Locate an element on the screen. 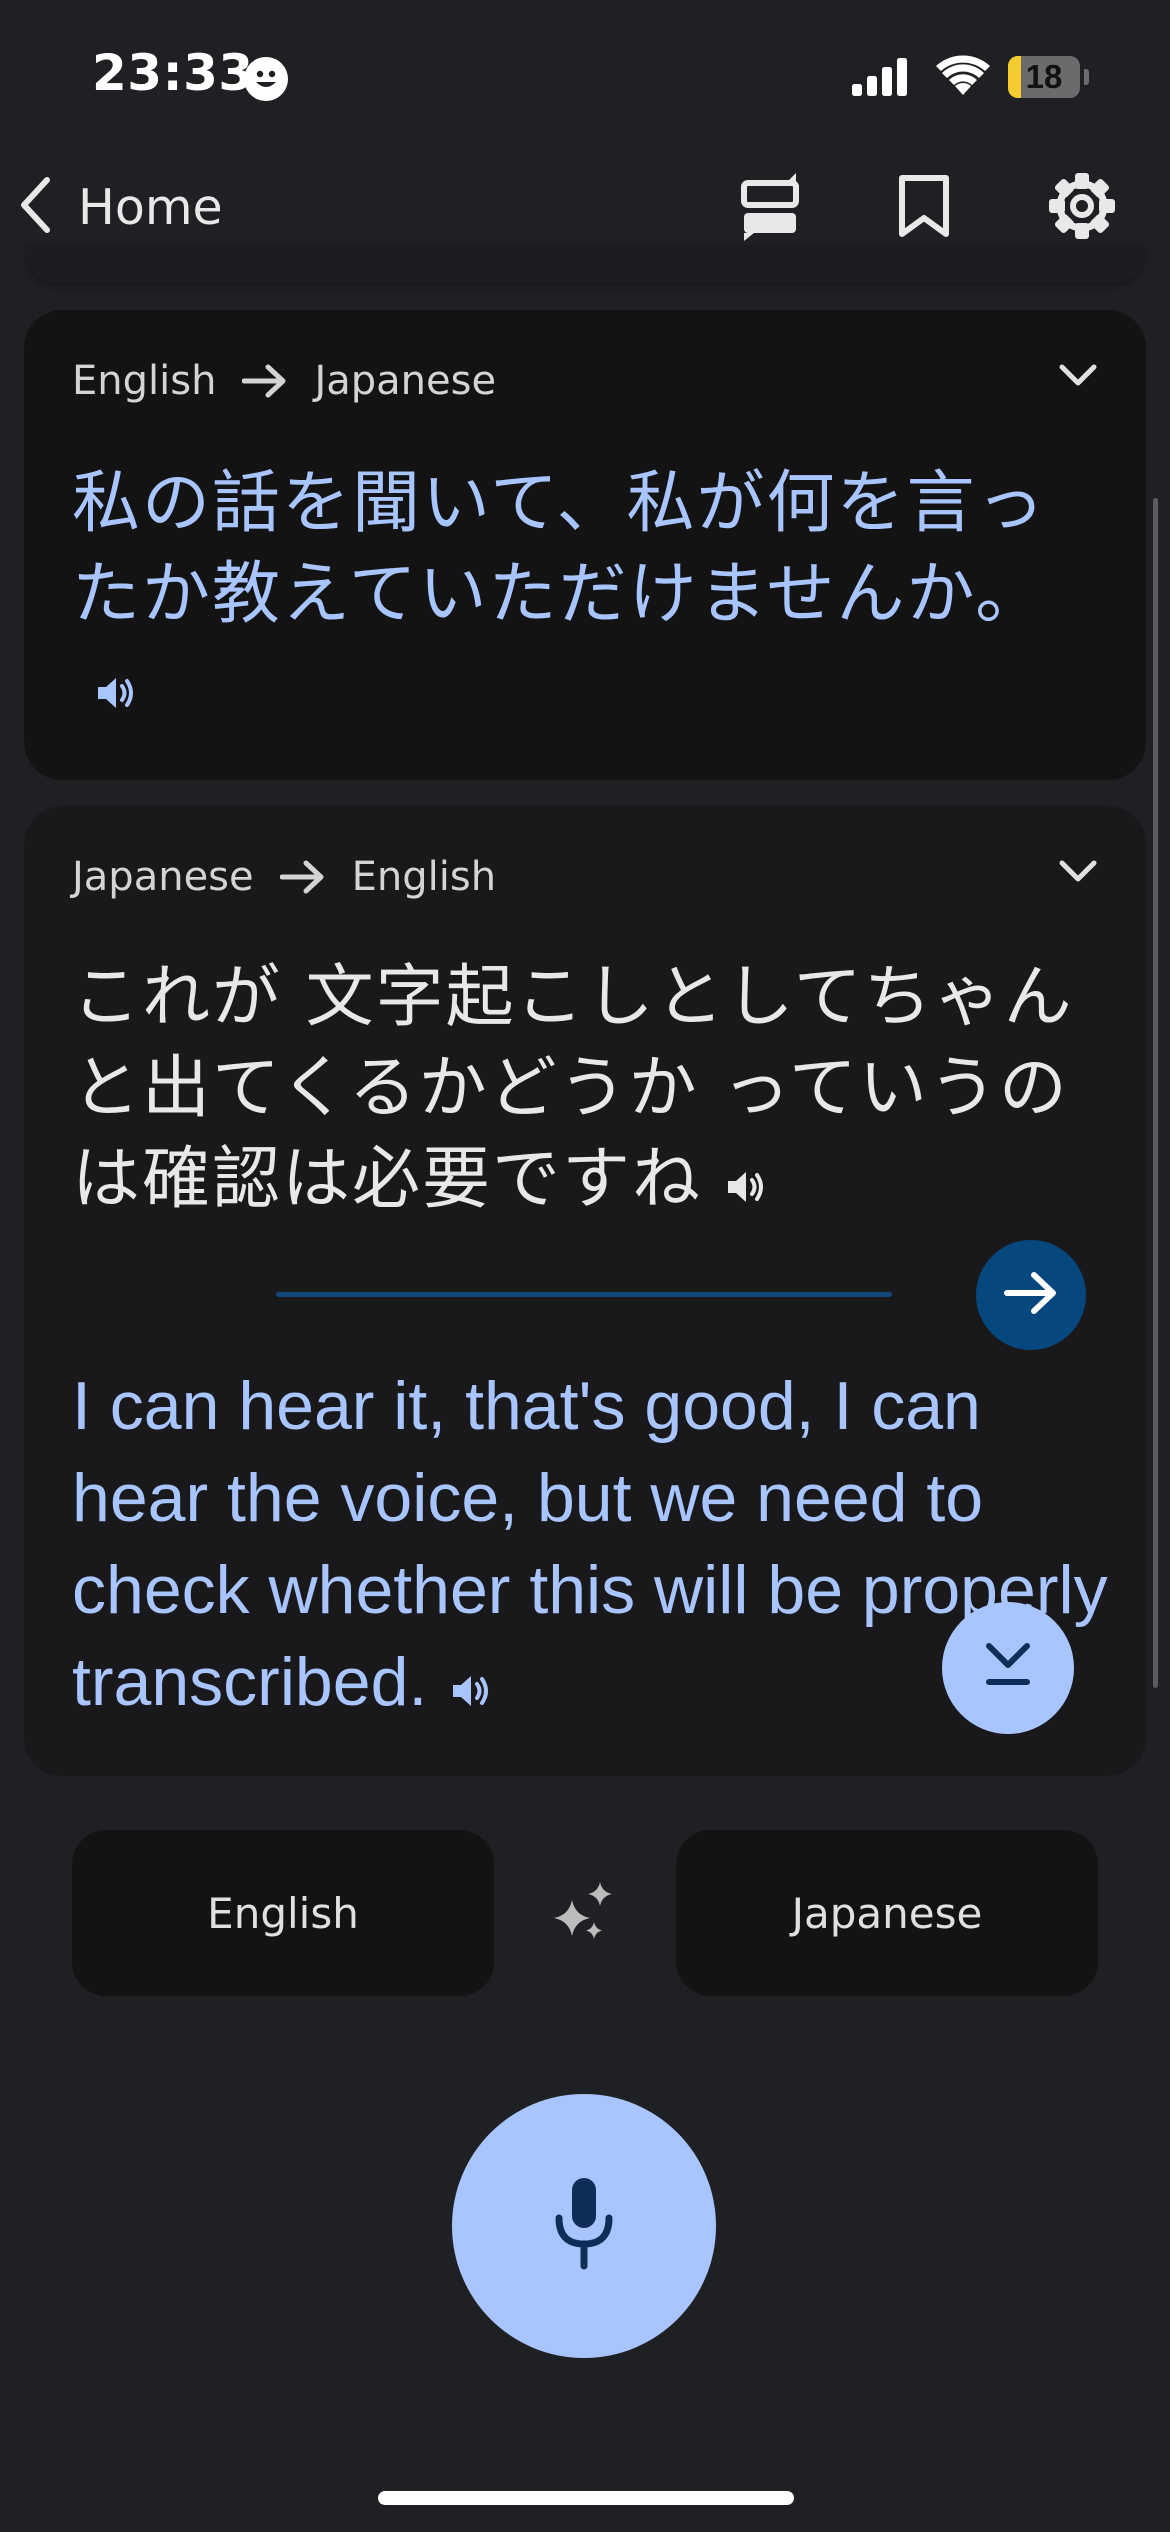  source-language: Japanese is located at coordinates (163, 877).